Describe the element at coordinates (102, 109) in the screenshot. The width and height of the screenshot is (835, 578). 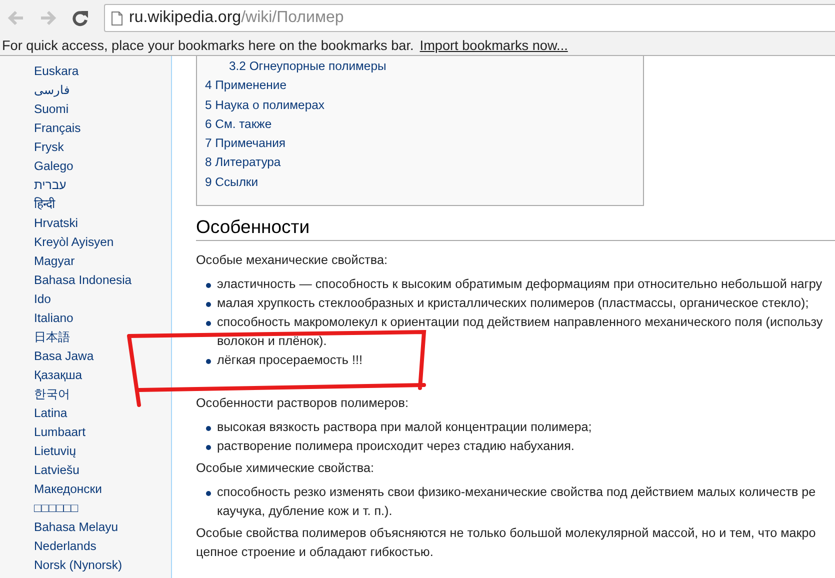
I see `language-link: Suomi` at that location.